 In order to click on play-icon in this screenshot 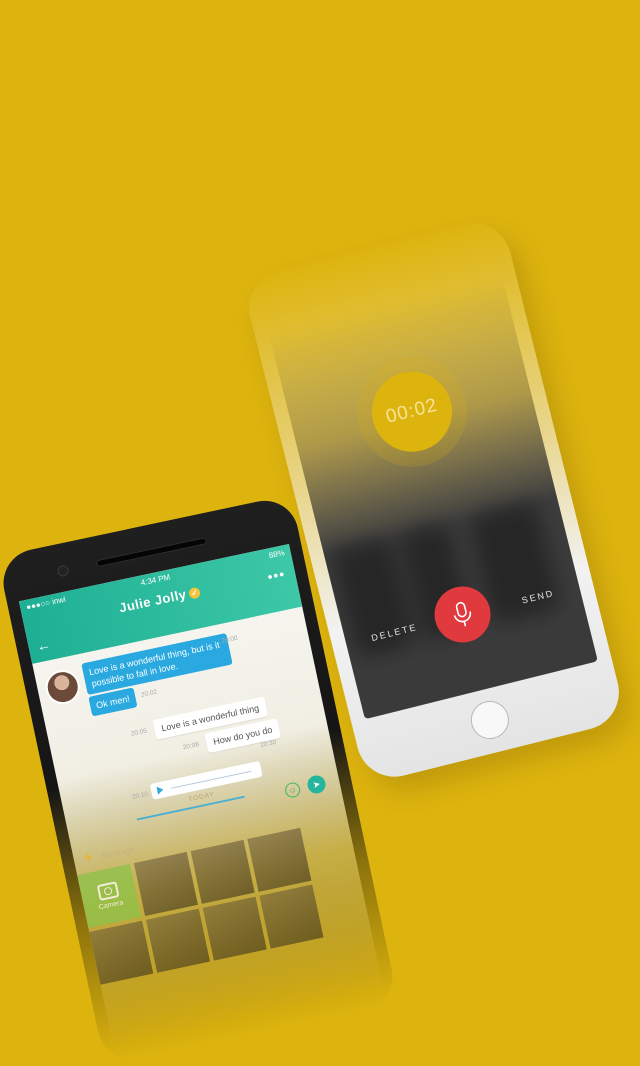, I will do `click(160, 790)`.